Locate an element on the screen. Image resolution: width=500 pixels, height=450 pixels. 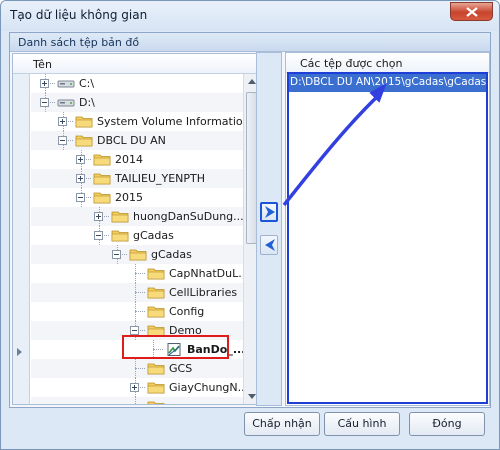
tree-node: C:\ is located at coordinates (137, 83).